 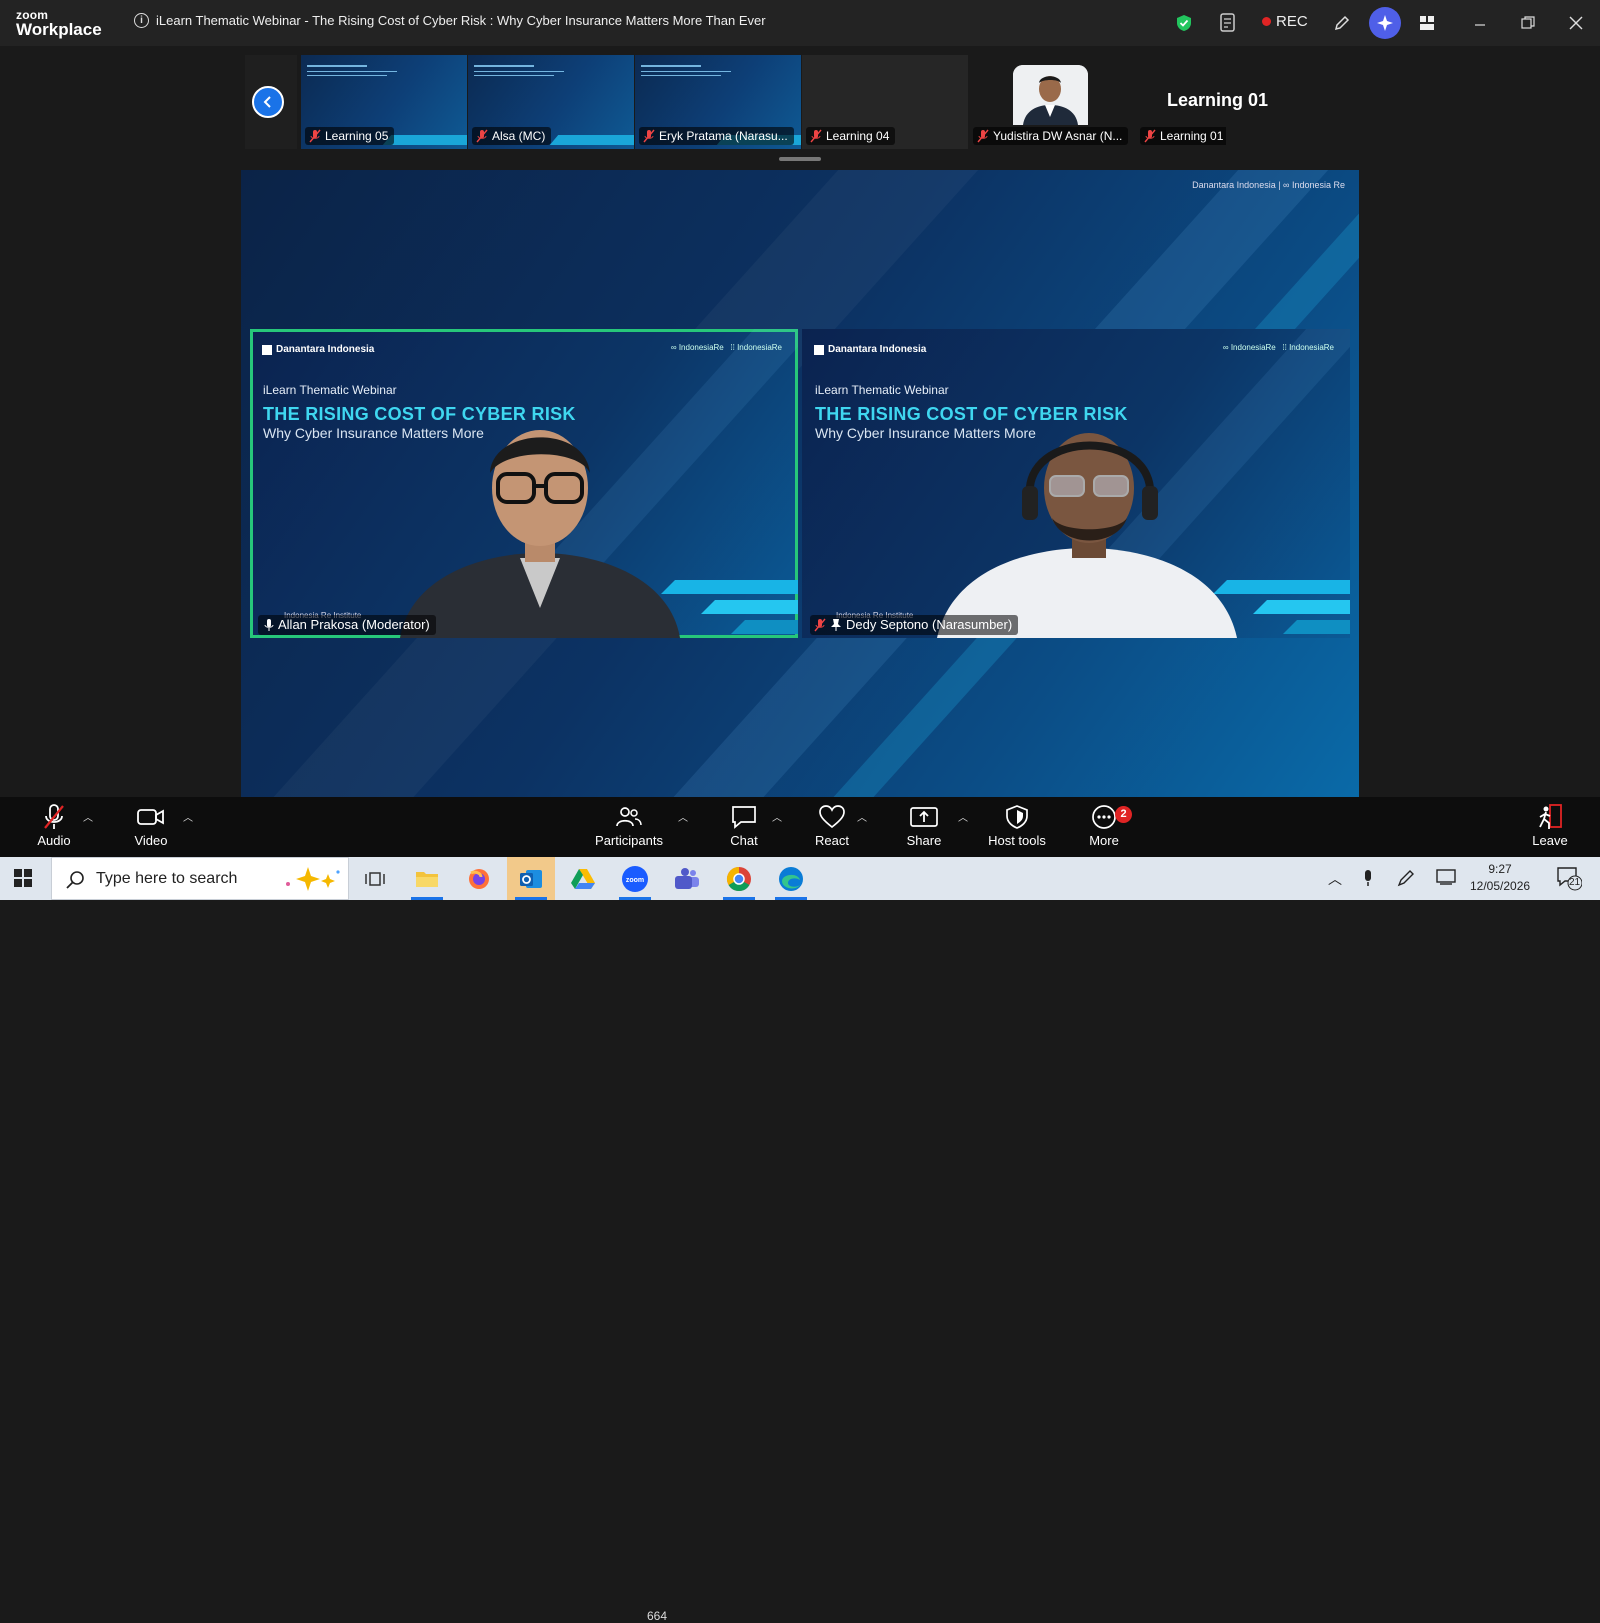 What do you see at coordinates (1234, 185) in the screenshot?
I see `sponsor-brand-text: Danantara Indonesia` at bounding box center [1234, 185].